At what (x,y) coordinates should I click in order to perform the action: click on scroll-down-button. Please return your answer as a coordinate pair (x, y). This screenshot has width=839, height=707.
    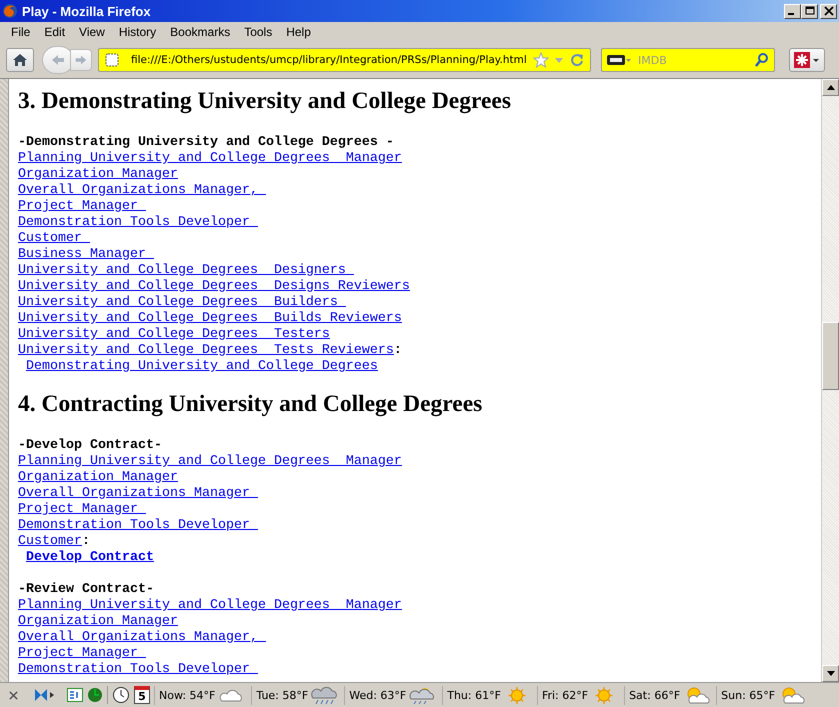
    Looking at the image, I should click on (830, 673).